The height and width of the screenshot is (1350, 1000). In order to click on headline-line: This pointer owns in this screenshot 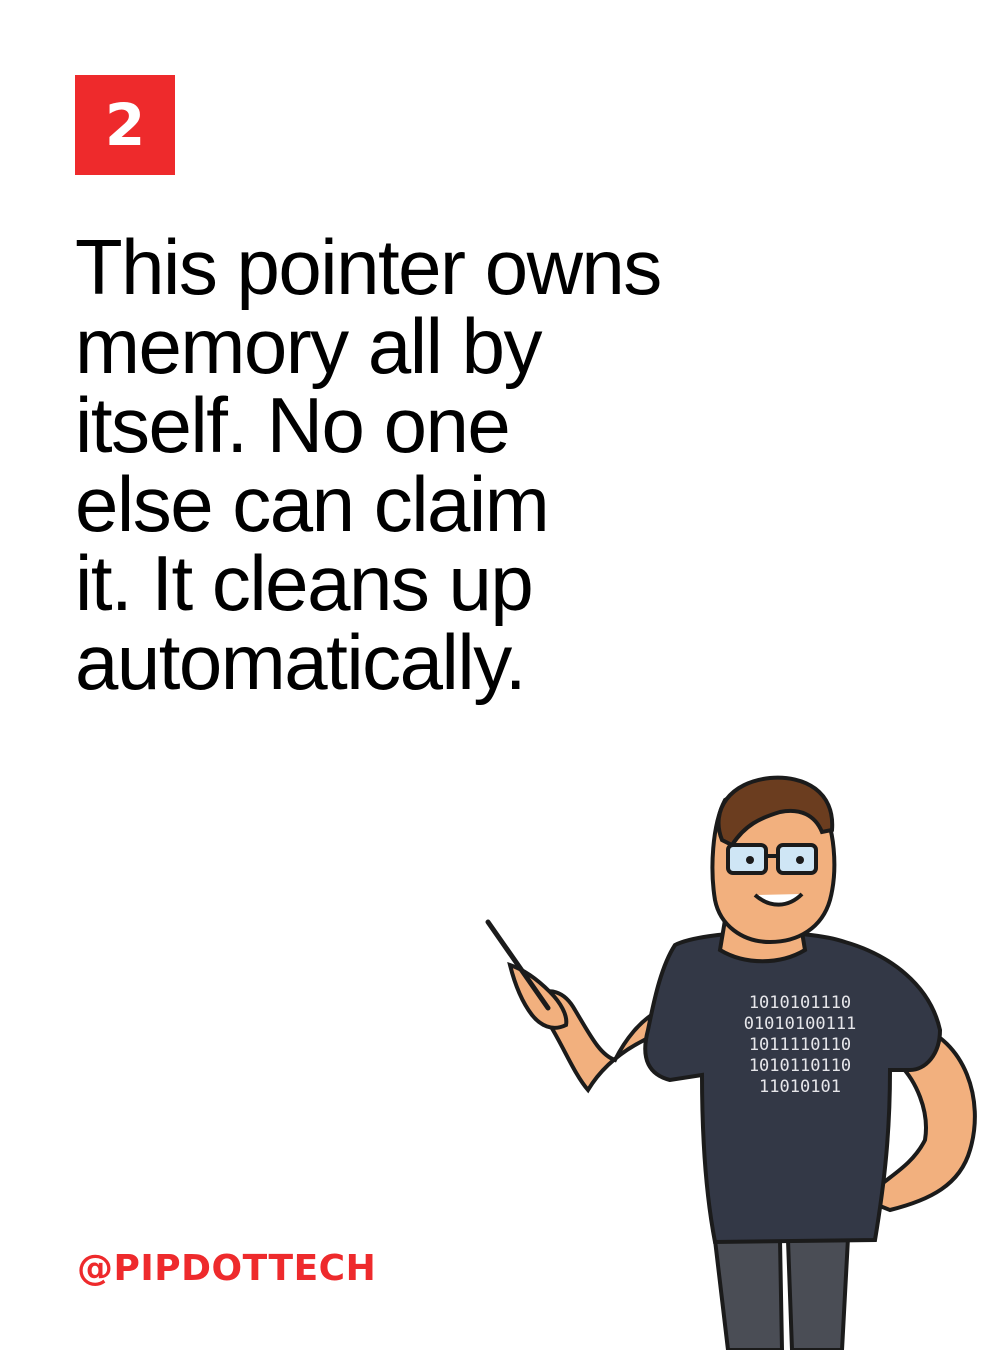, I will do `click(368, 267)`.